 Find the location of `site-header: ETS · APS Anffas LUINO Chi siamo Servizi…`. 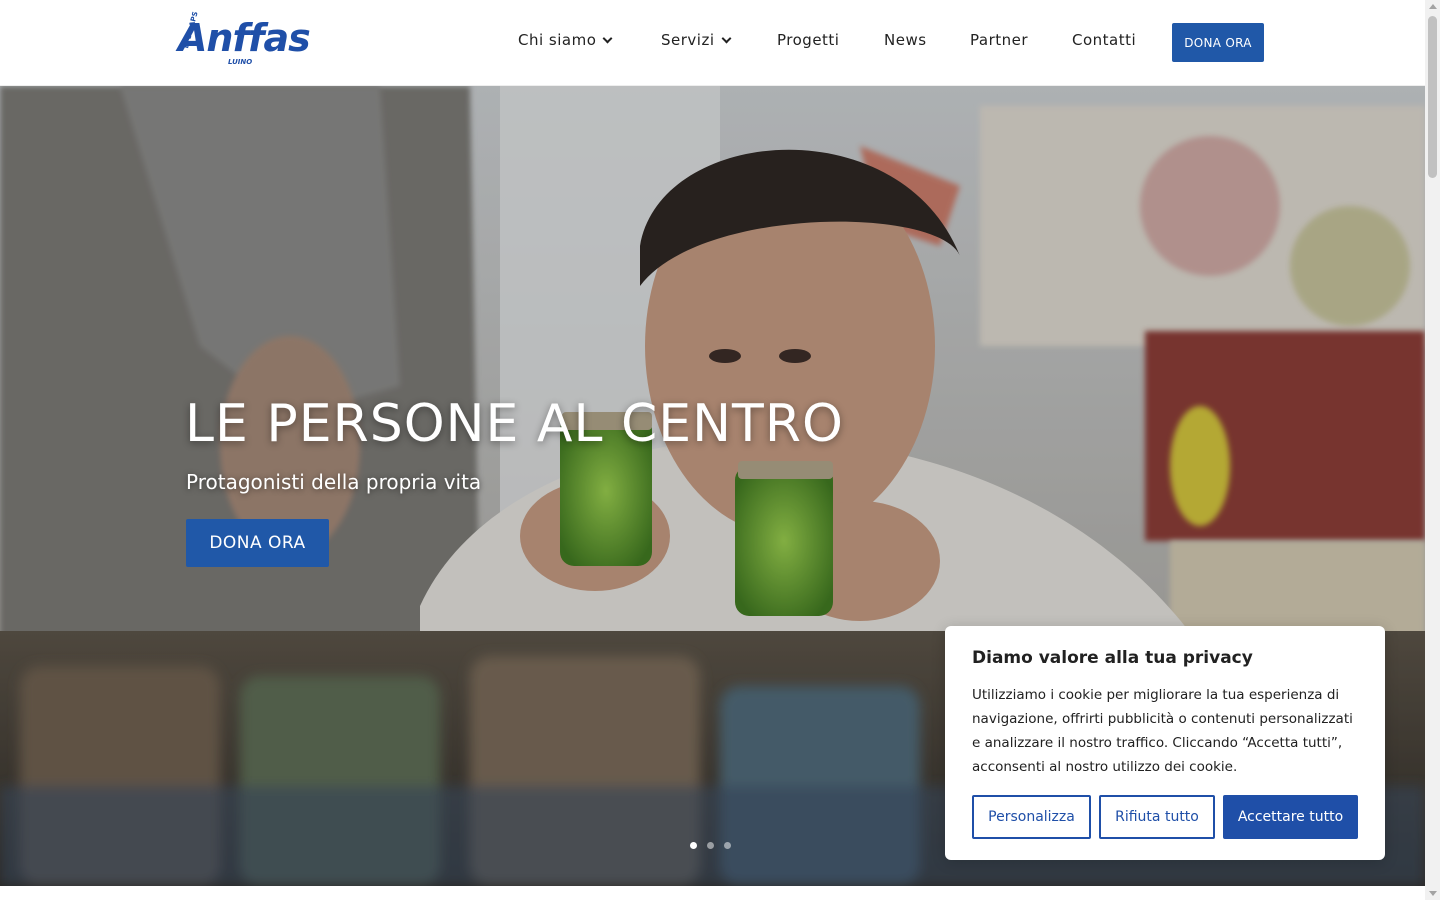

site-header: ETS · APS Anffas LUINO Chi siamo Servizi… is located at coordinates (712, 43).